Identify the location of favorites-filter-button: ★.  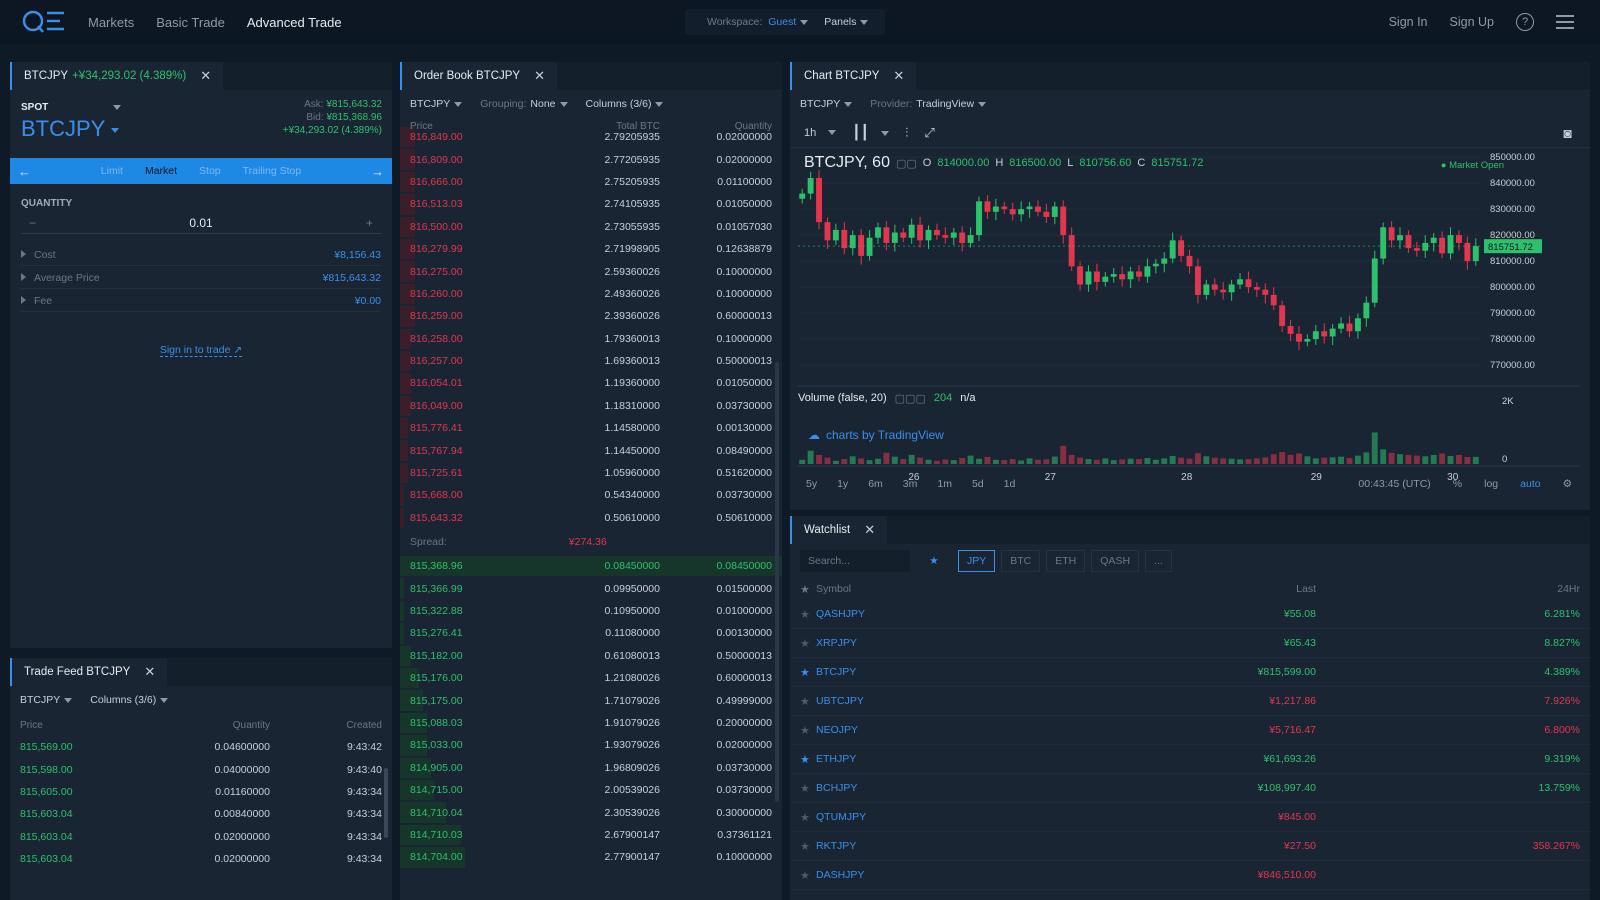
(934, 561).